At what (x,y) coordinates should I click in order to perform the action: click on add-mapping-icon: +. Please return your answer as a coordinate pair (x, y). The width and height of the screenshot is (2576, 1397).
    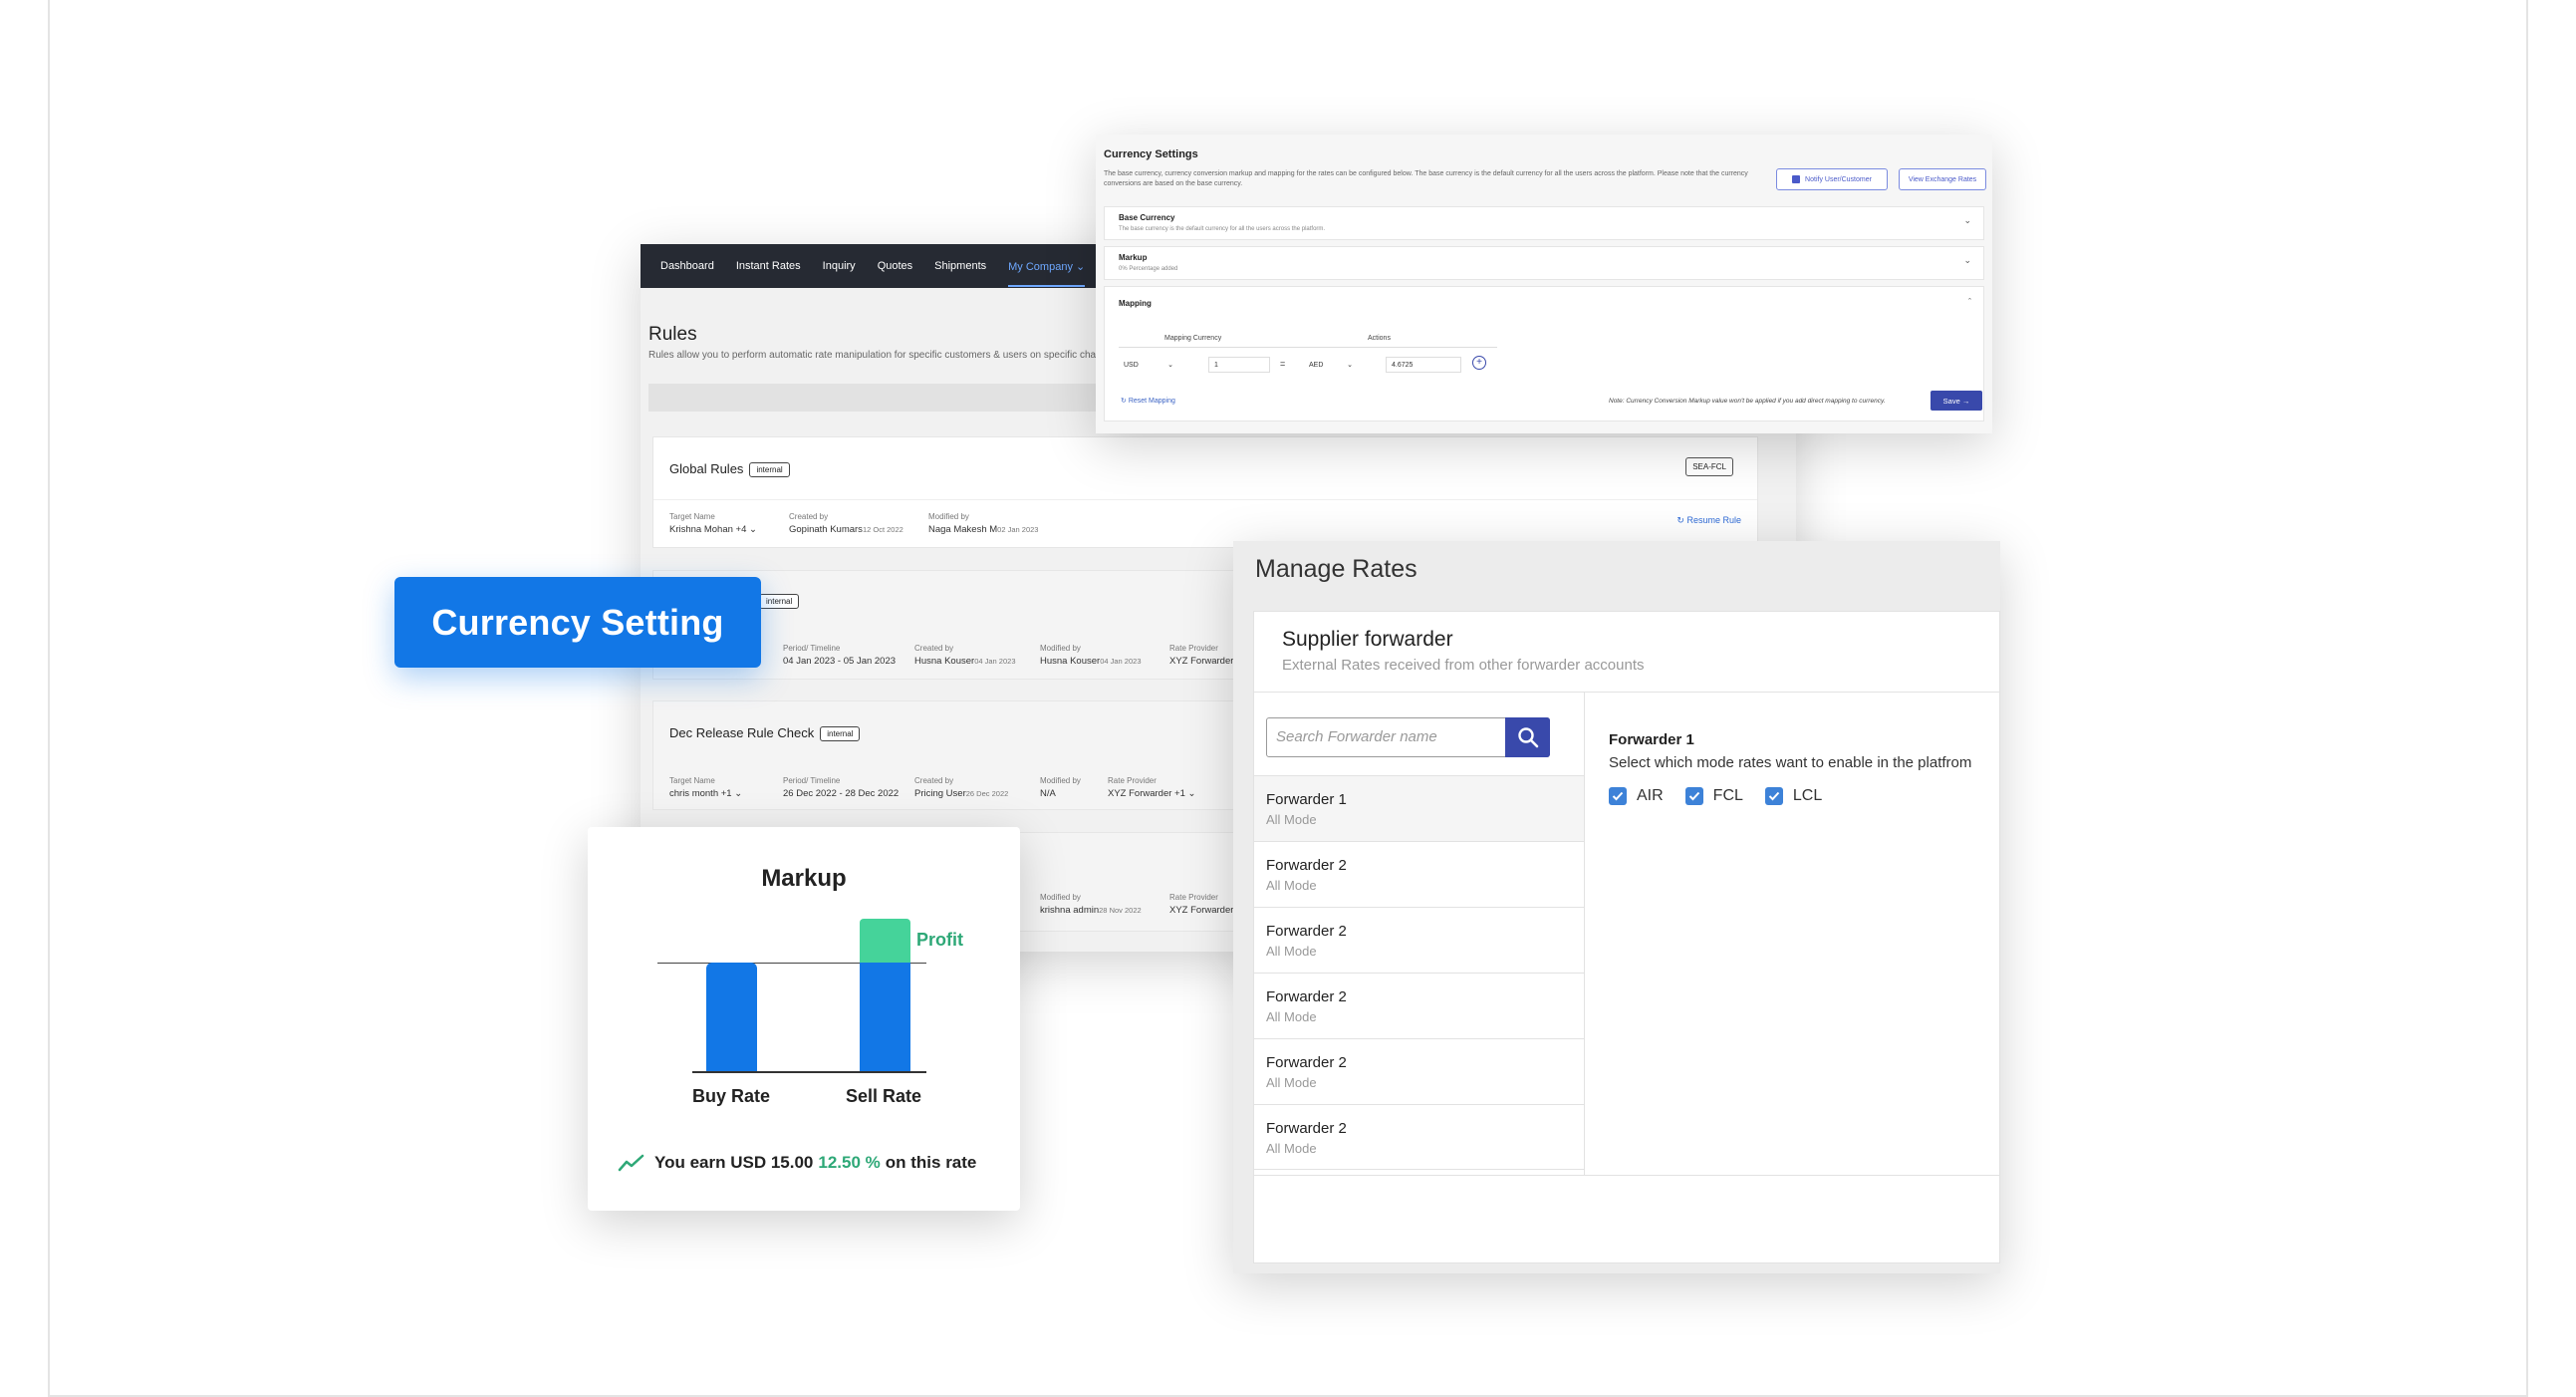
    Looking at the image, I should click on (1479, 363).